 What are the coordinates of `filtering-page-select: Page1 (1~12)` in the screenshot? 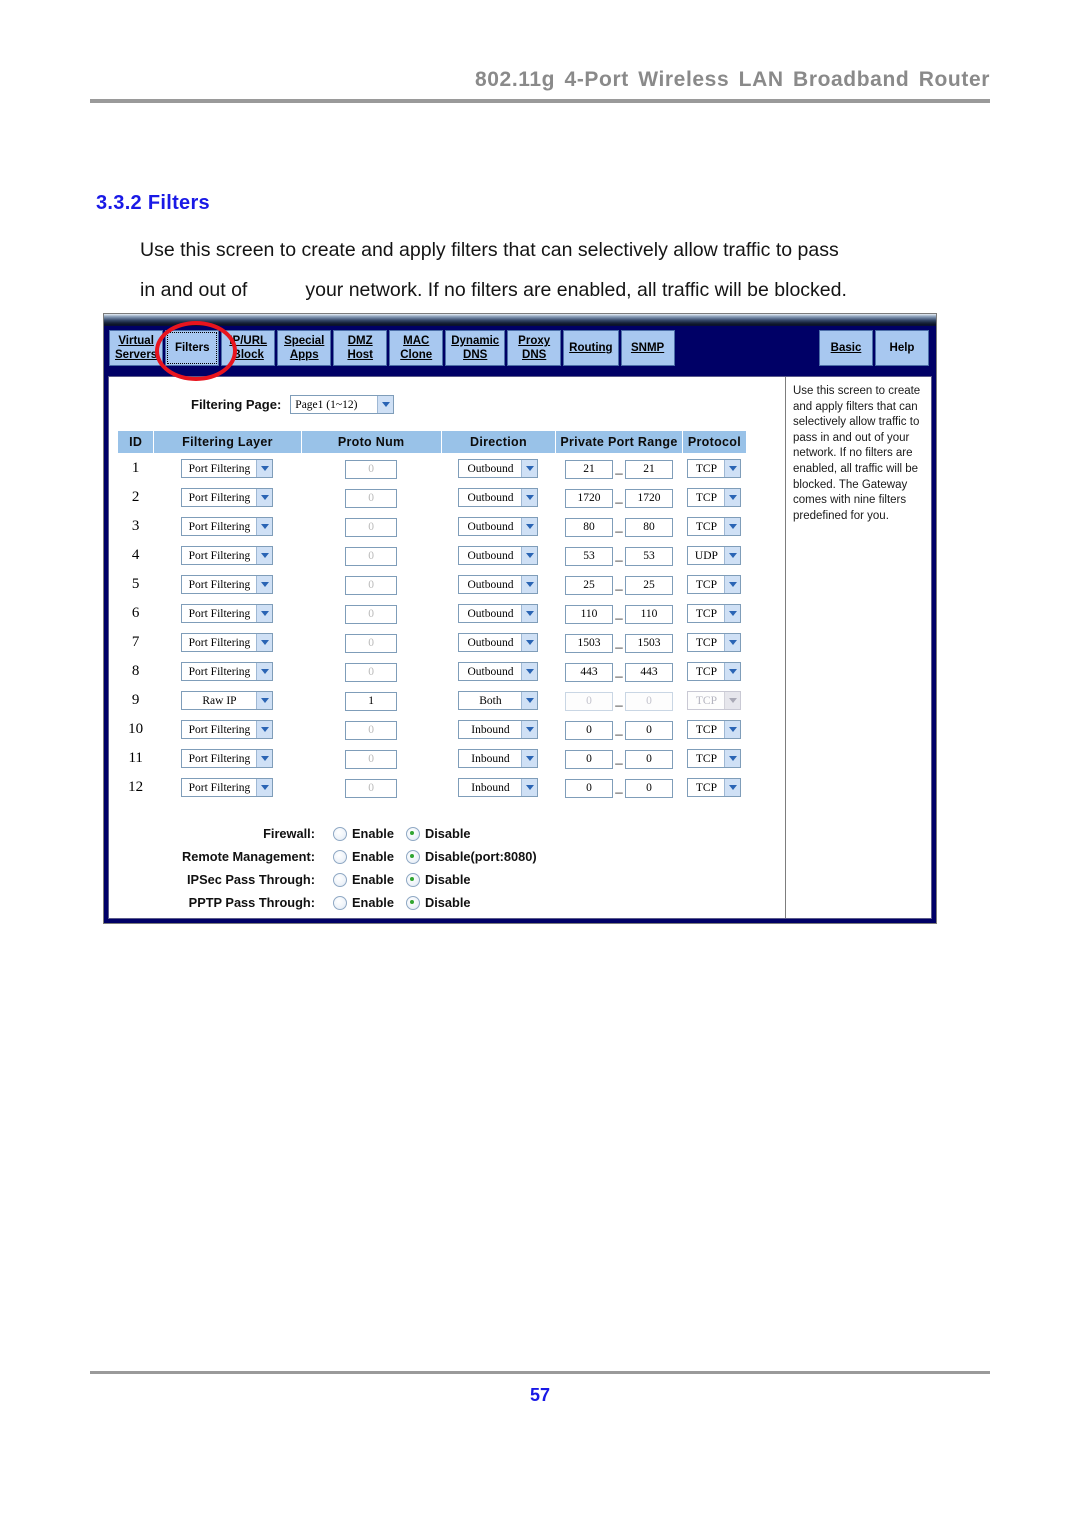 It's located at (342, 404).